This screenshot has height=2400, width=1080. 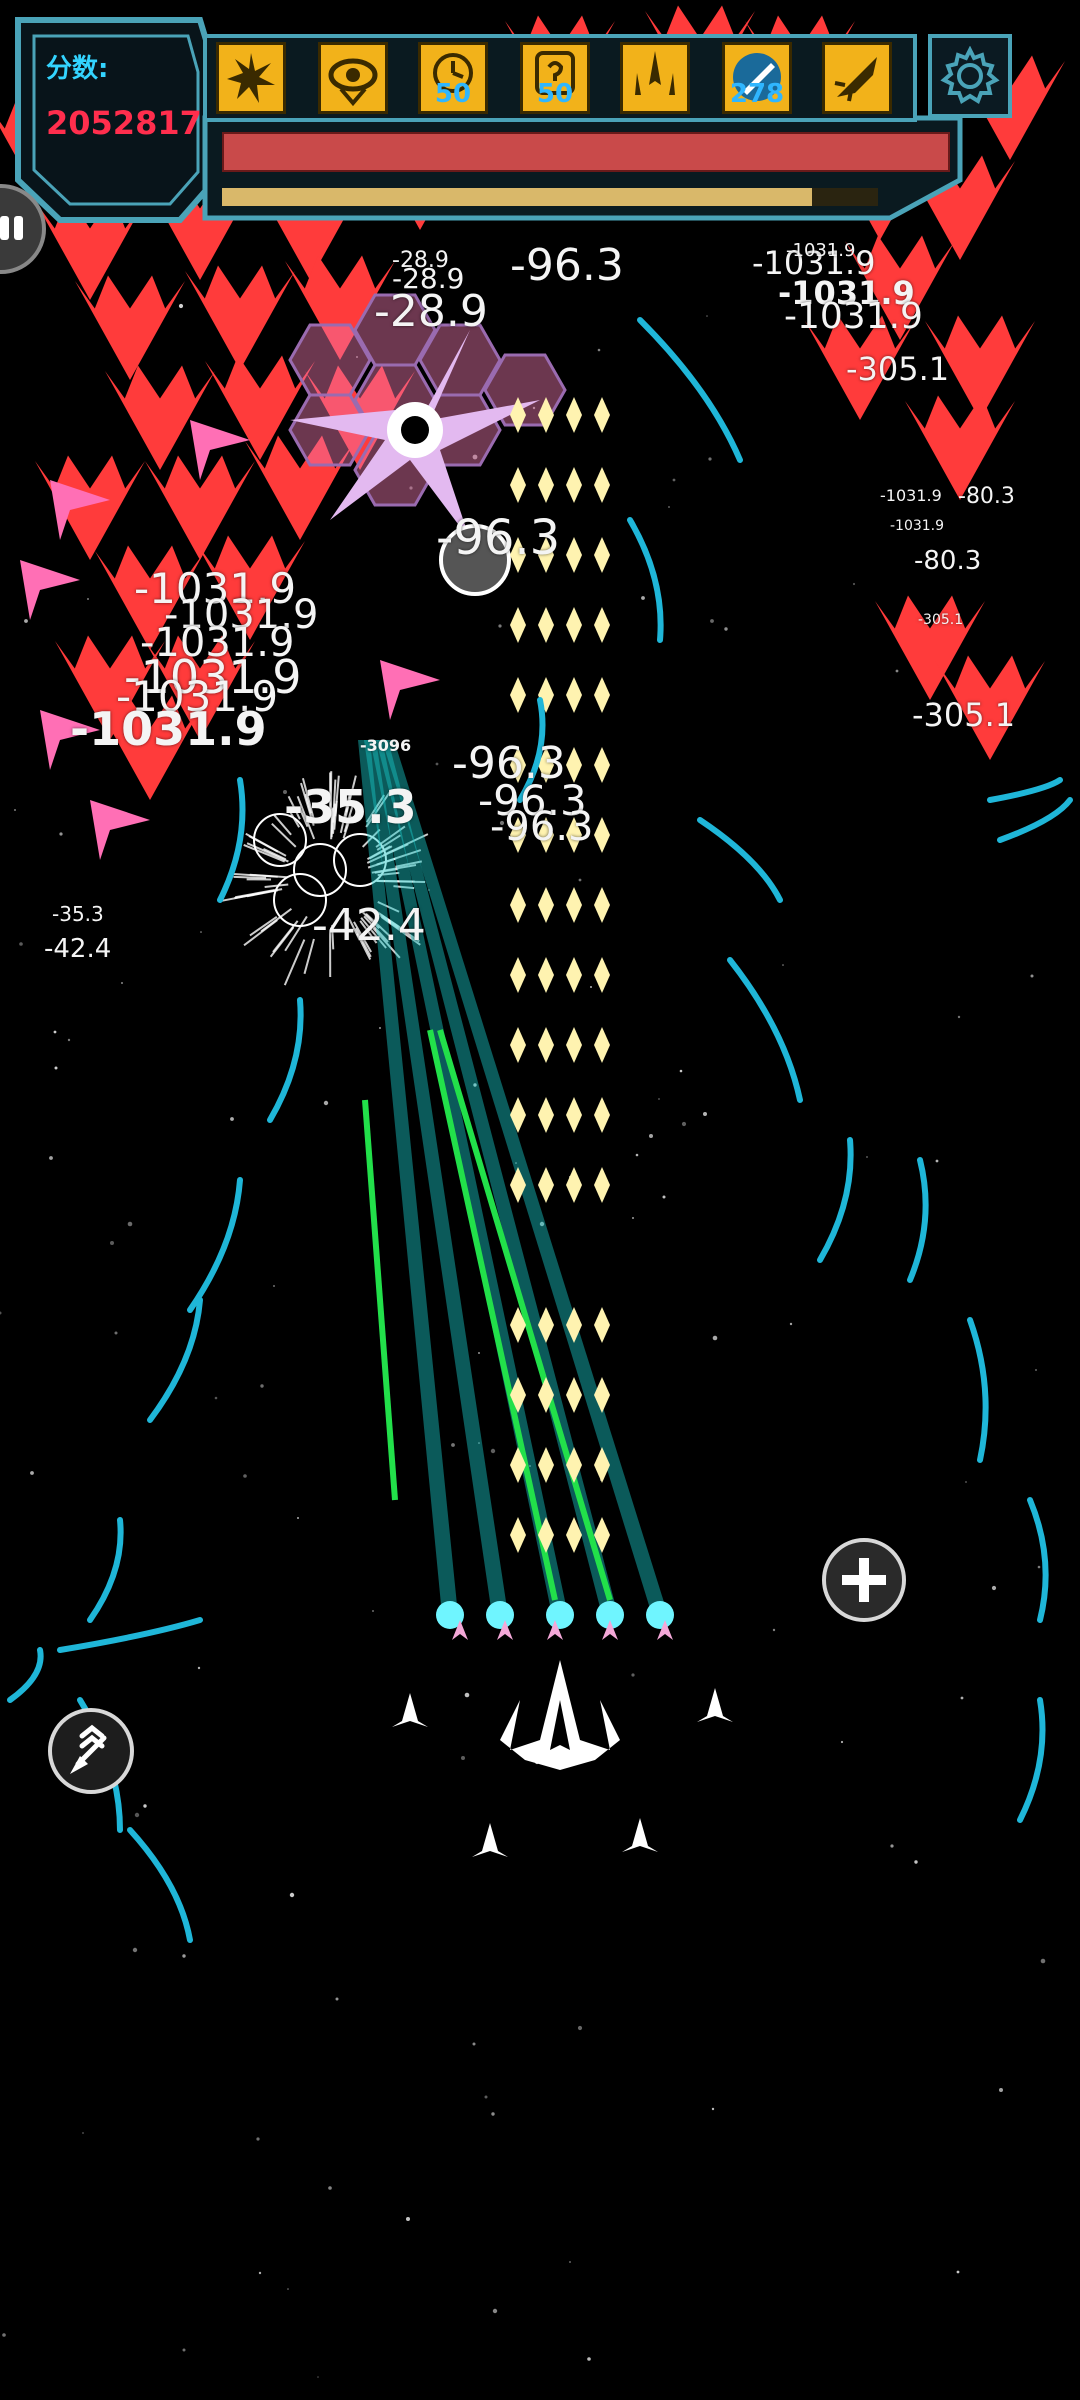 What do you see at coordinates (469, 1177) in the screenshot?
I see `laser-beam` at bounding box center [469, 1177].